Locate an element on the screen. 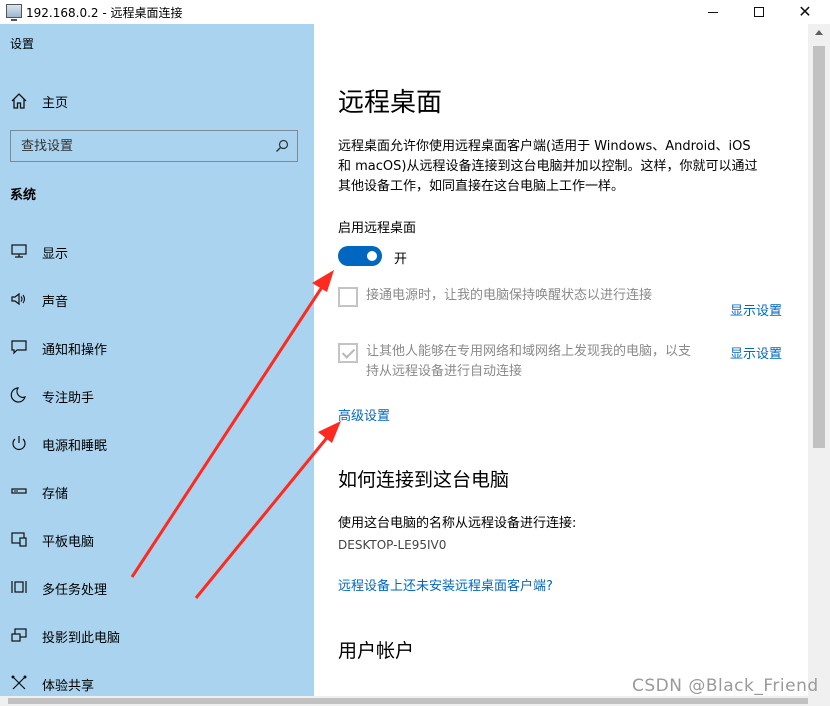  sidebar-item-notifications: 通知和操作 is located at coordinates (157, 347).